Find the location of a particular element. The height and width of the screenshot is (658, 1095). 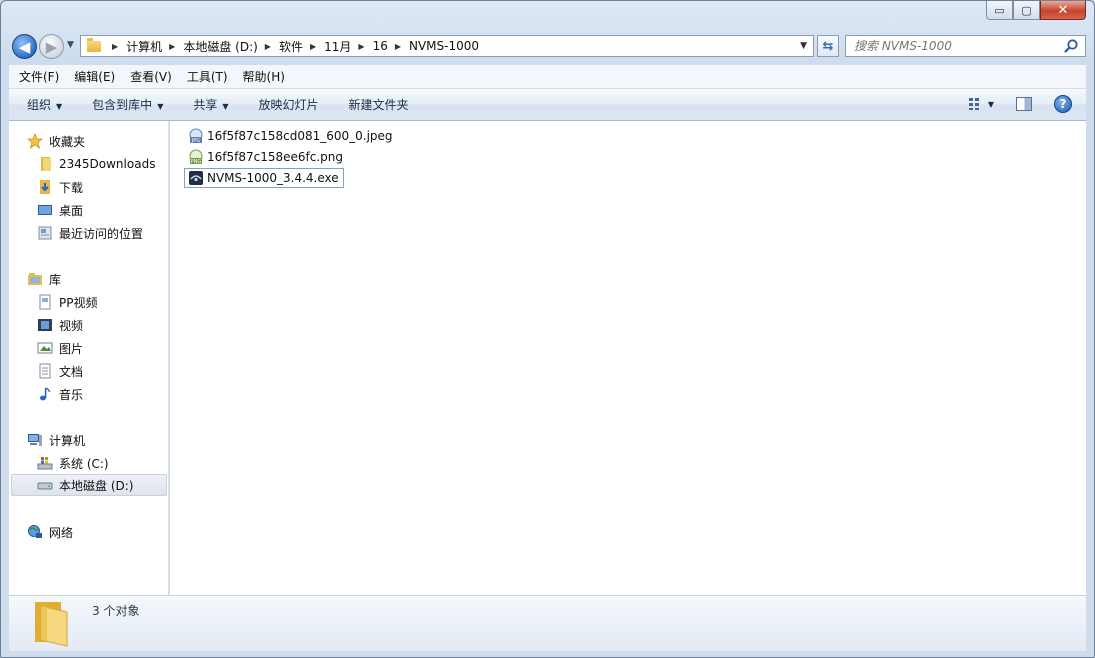

jpeg-file-icon: JPG is located at coordinates (196, 136).